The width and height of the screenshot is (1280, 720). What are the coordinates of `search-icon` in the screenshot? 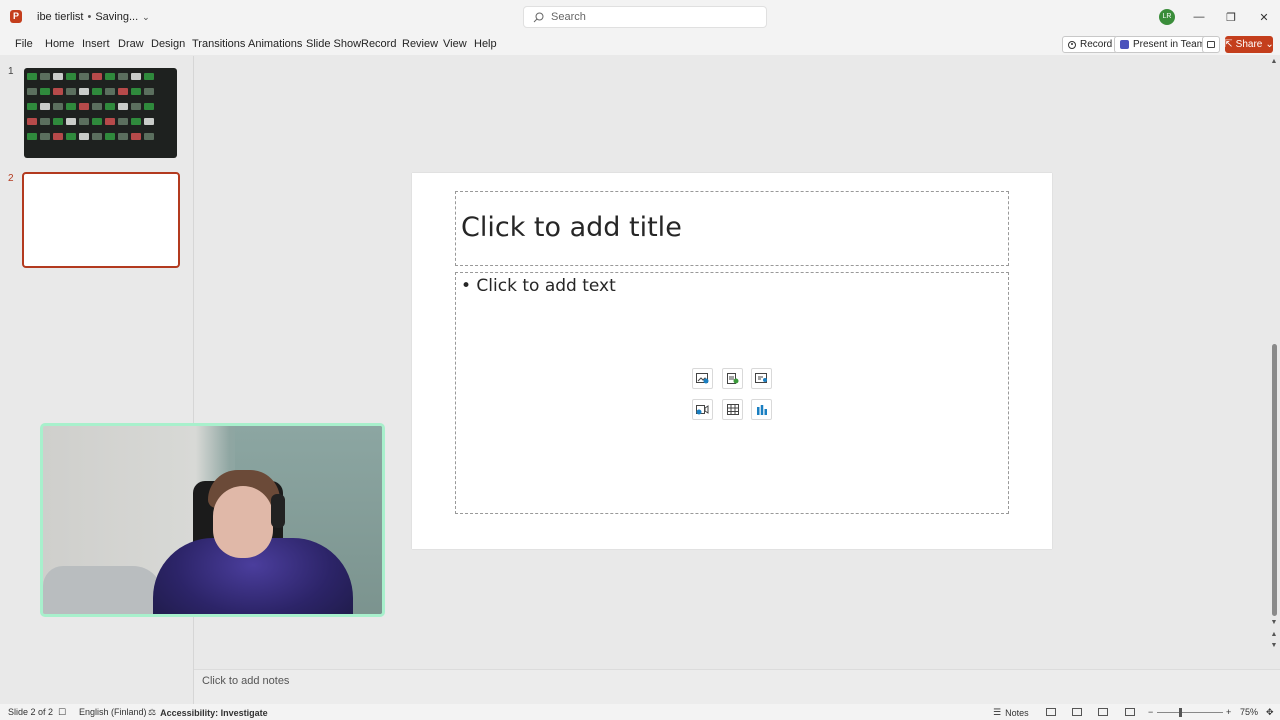 It's located at (538, 17).